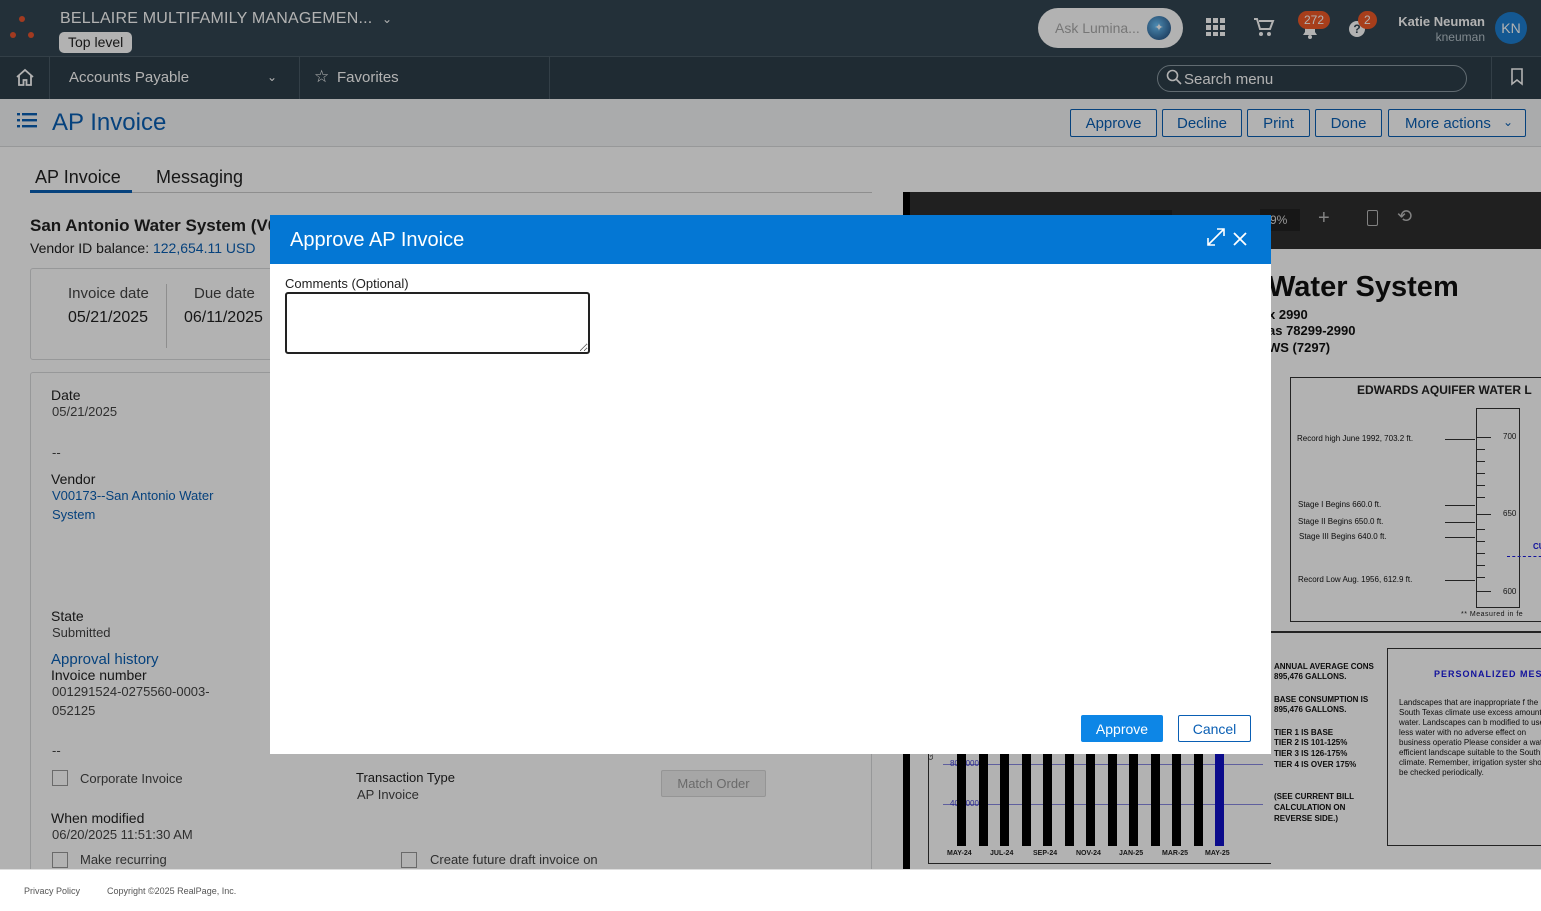 The height and width of the screenshot is (911, 1541). I want to click on dialog-approve-button: Approve, so click(1122, 728).